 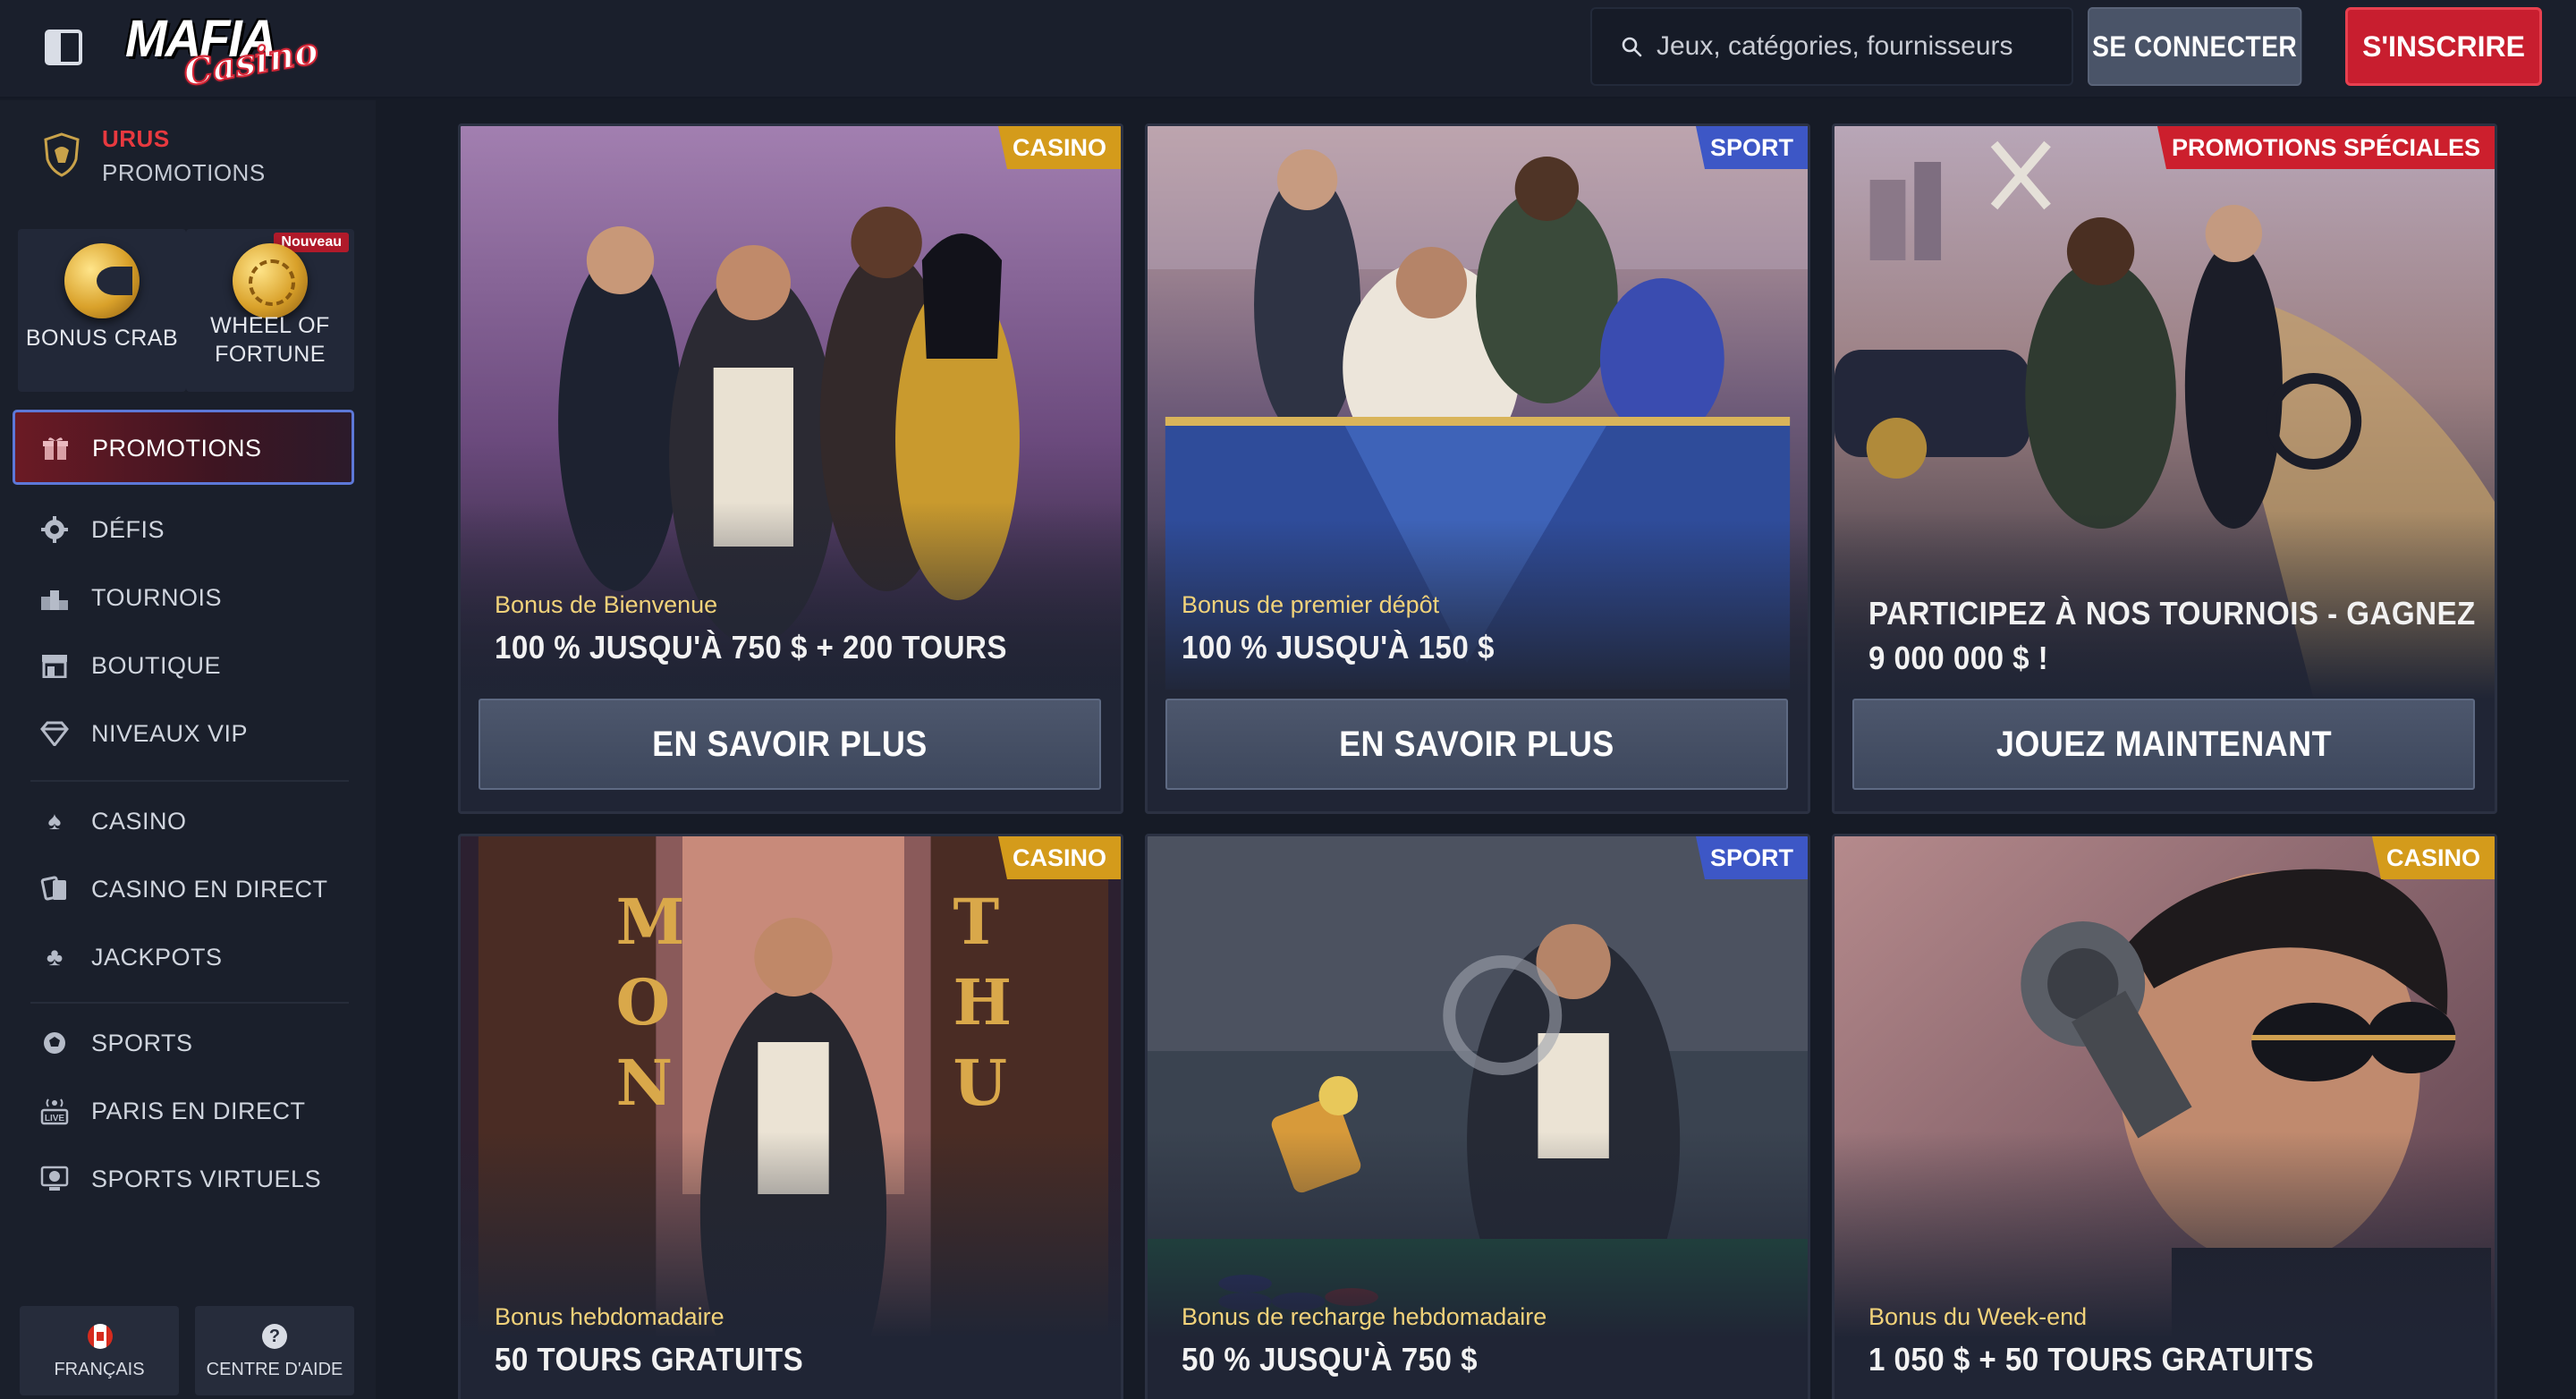 What do you see at coordinates (980, 1083) in the screenshot?
I see `svg-text: U` at bounding box center [980, 1083].